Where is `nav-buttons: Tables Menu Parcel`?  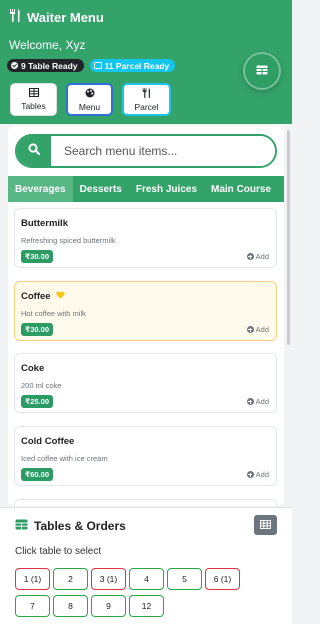 nav-buttons: Tables Menu Parcel is located at coordinates (90, 99).